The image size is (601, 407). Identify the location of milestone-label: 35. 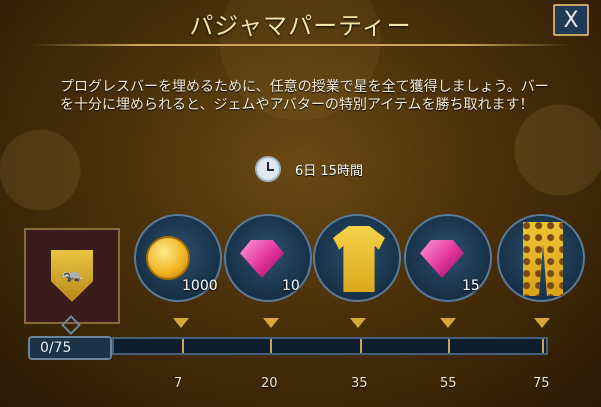
(359, 383).